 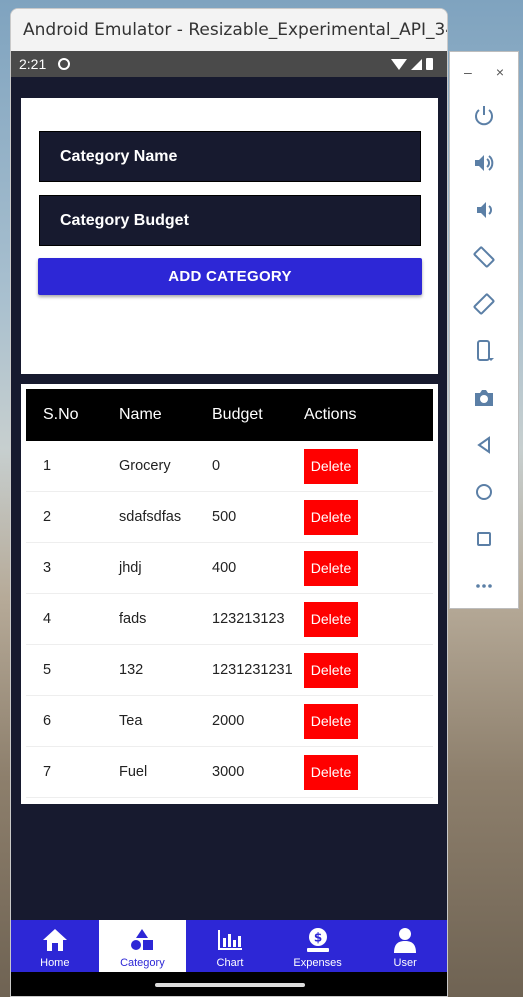 What do you see at coordinates (230, 940) in the screenshot?
I see `chart-icon` at bounding box center [230, 940].